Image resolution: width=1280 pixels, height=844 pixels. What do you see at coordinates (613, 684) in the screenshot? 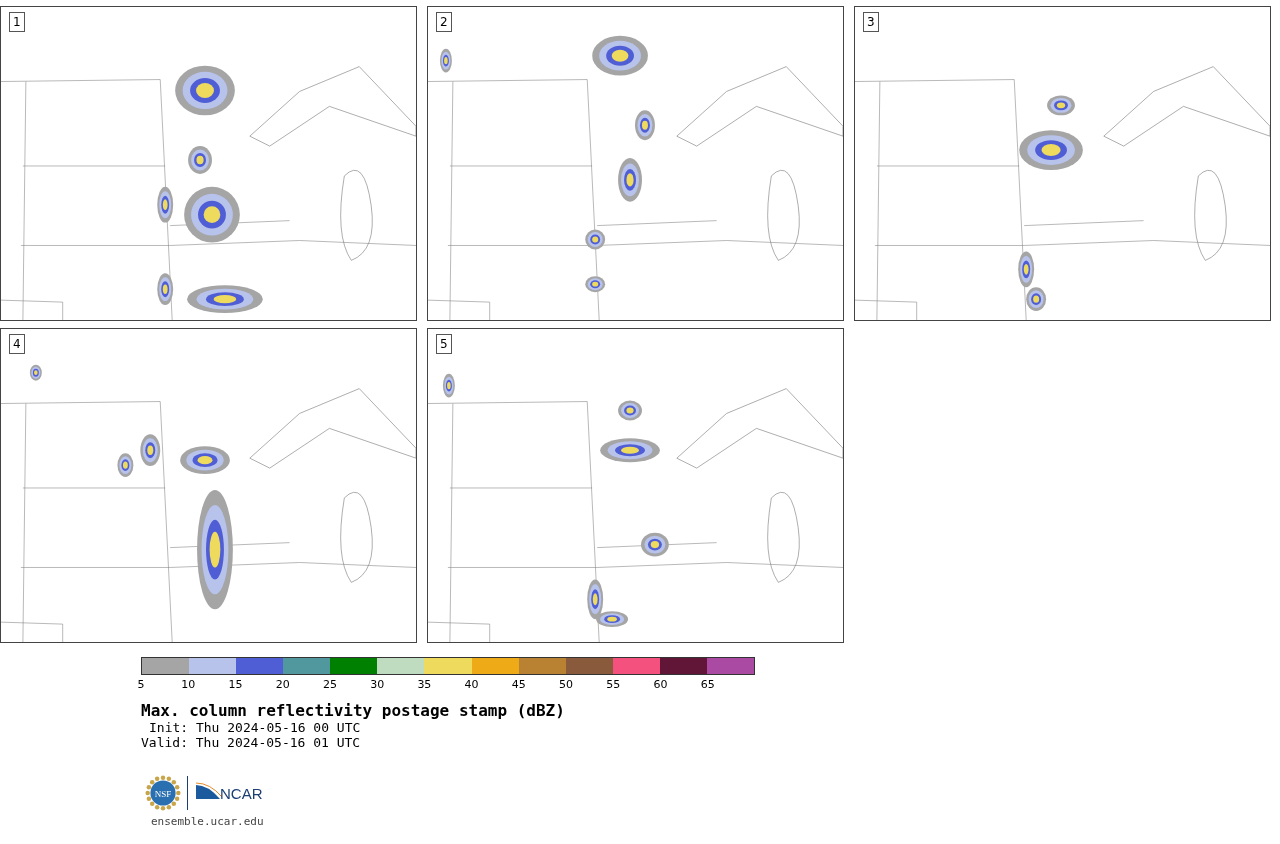
I see `scale-label: 55` at bounding box center [613, 684].